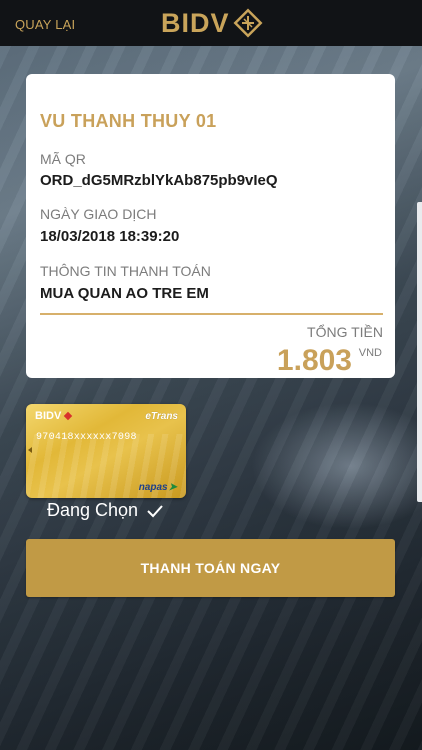  Describe the element at coordinates (161, 416) in the screenshot. I see `card-product-name: eTrans` at that location.